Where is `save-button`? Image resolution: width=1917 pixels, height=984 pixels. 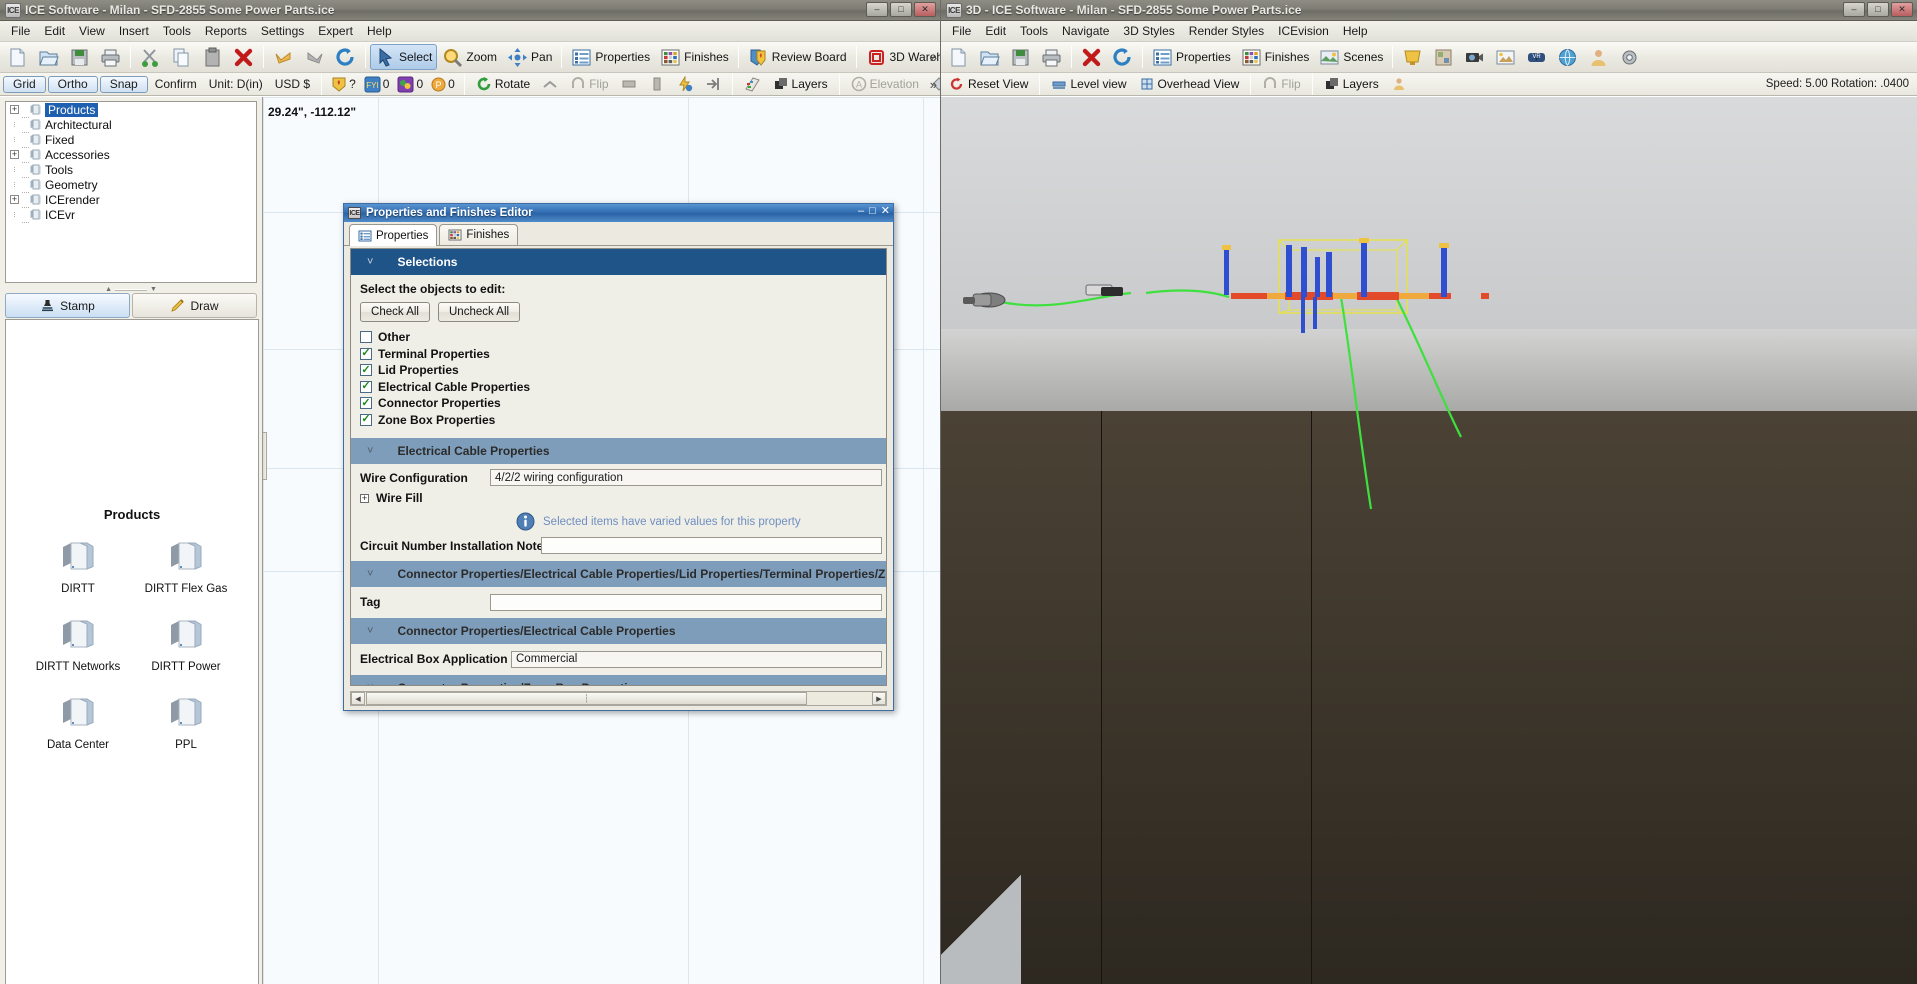 save-button is located at coordinates (79, 57).